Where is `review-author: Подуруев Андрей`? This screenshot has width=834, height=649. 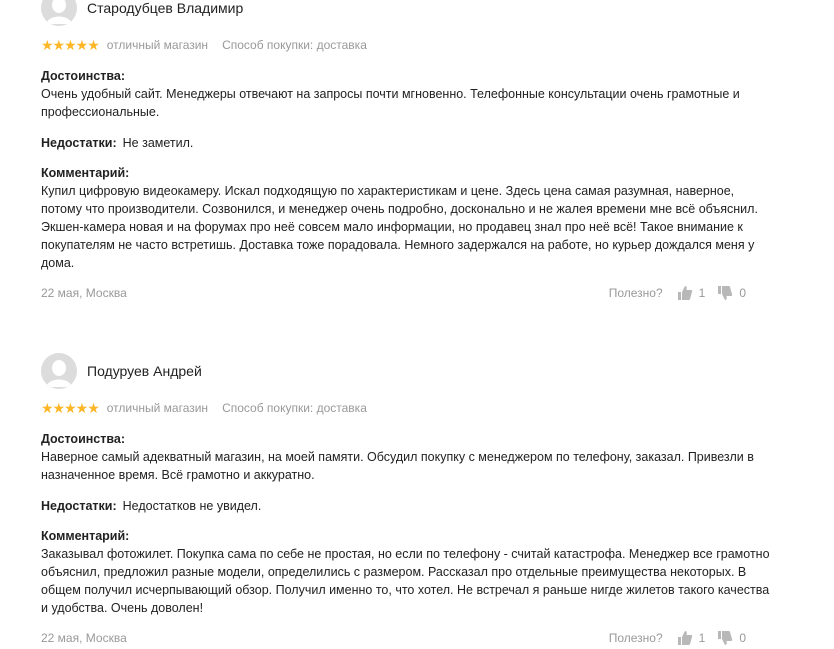 review-author: Подуруев Андрей is located at coordinates (121, 371).